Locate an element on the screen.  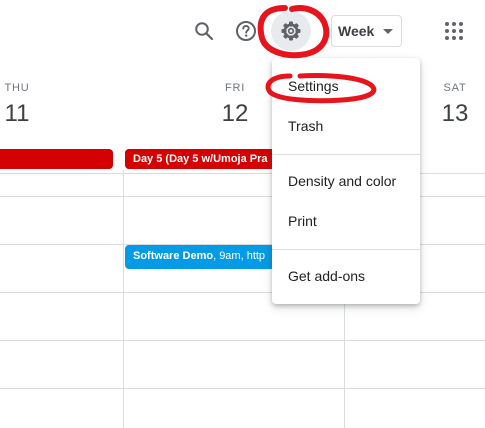
top-bar: Week is located at coordinates (242, 31).